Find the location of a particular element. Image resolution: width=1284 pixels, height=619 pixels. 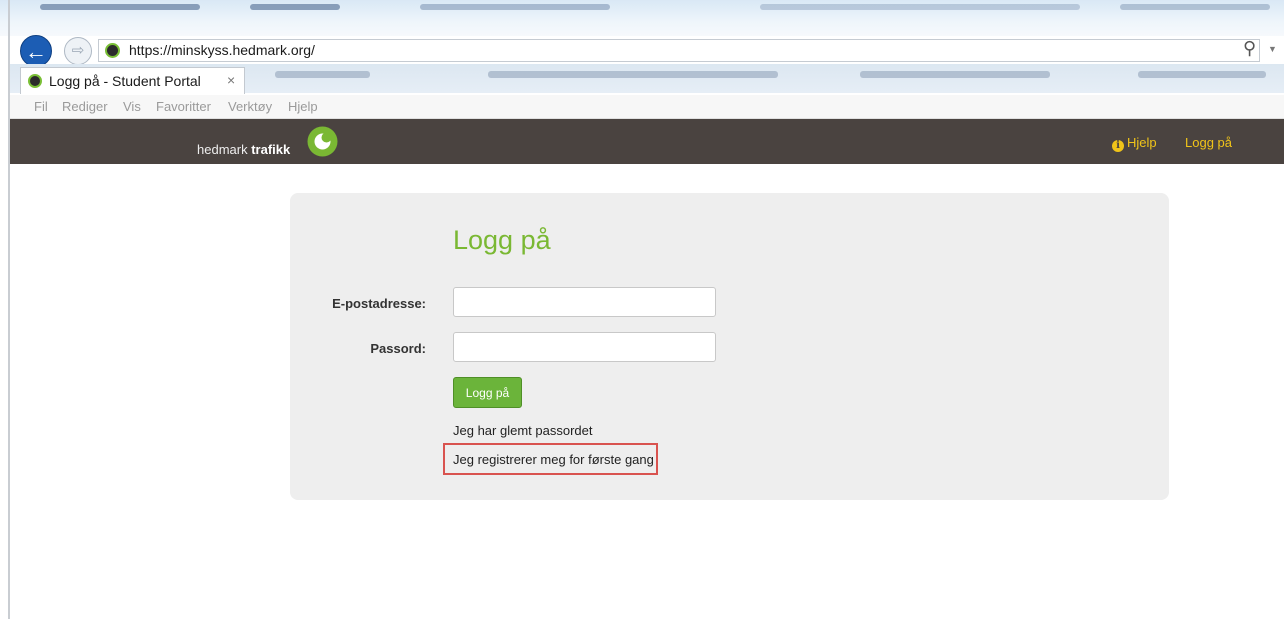

page-title: Logg på is located at coordinates (502, 240).